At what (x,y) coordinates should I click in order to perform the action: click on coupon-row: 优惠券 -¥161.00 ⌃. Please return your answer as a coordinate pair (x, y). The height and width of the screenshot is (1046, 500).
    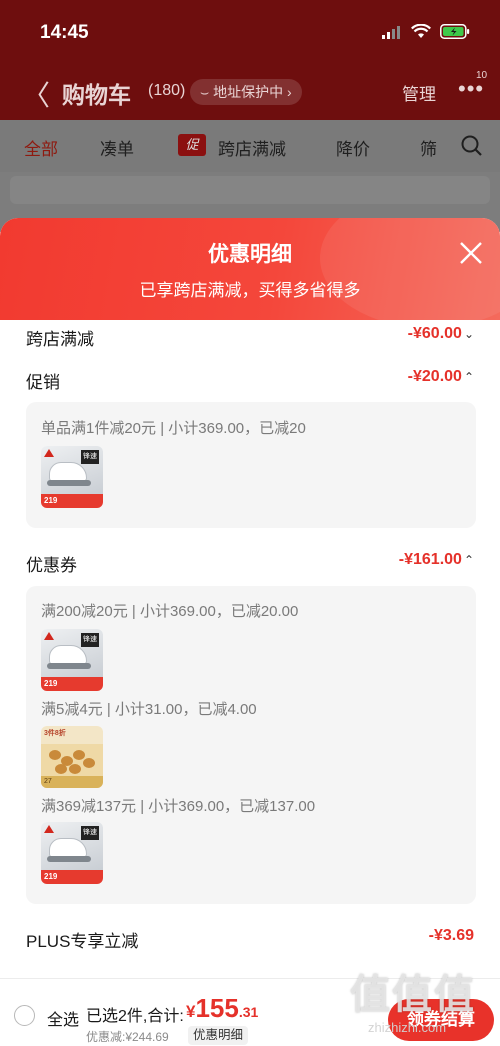
    Looking at the image, I should click on (250, 562).